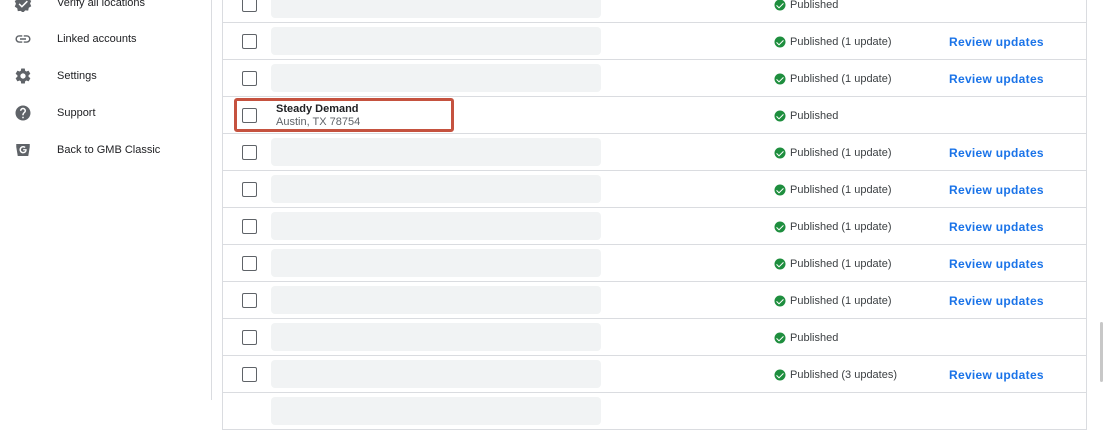  Describe the element at coordinates (77, 75) in the screenshot. I see `sidebar-item-label: Settings` at that location.